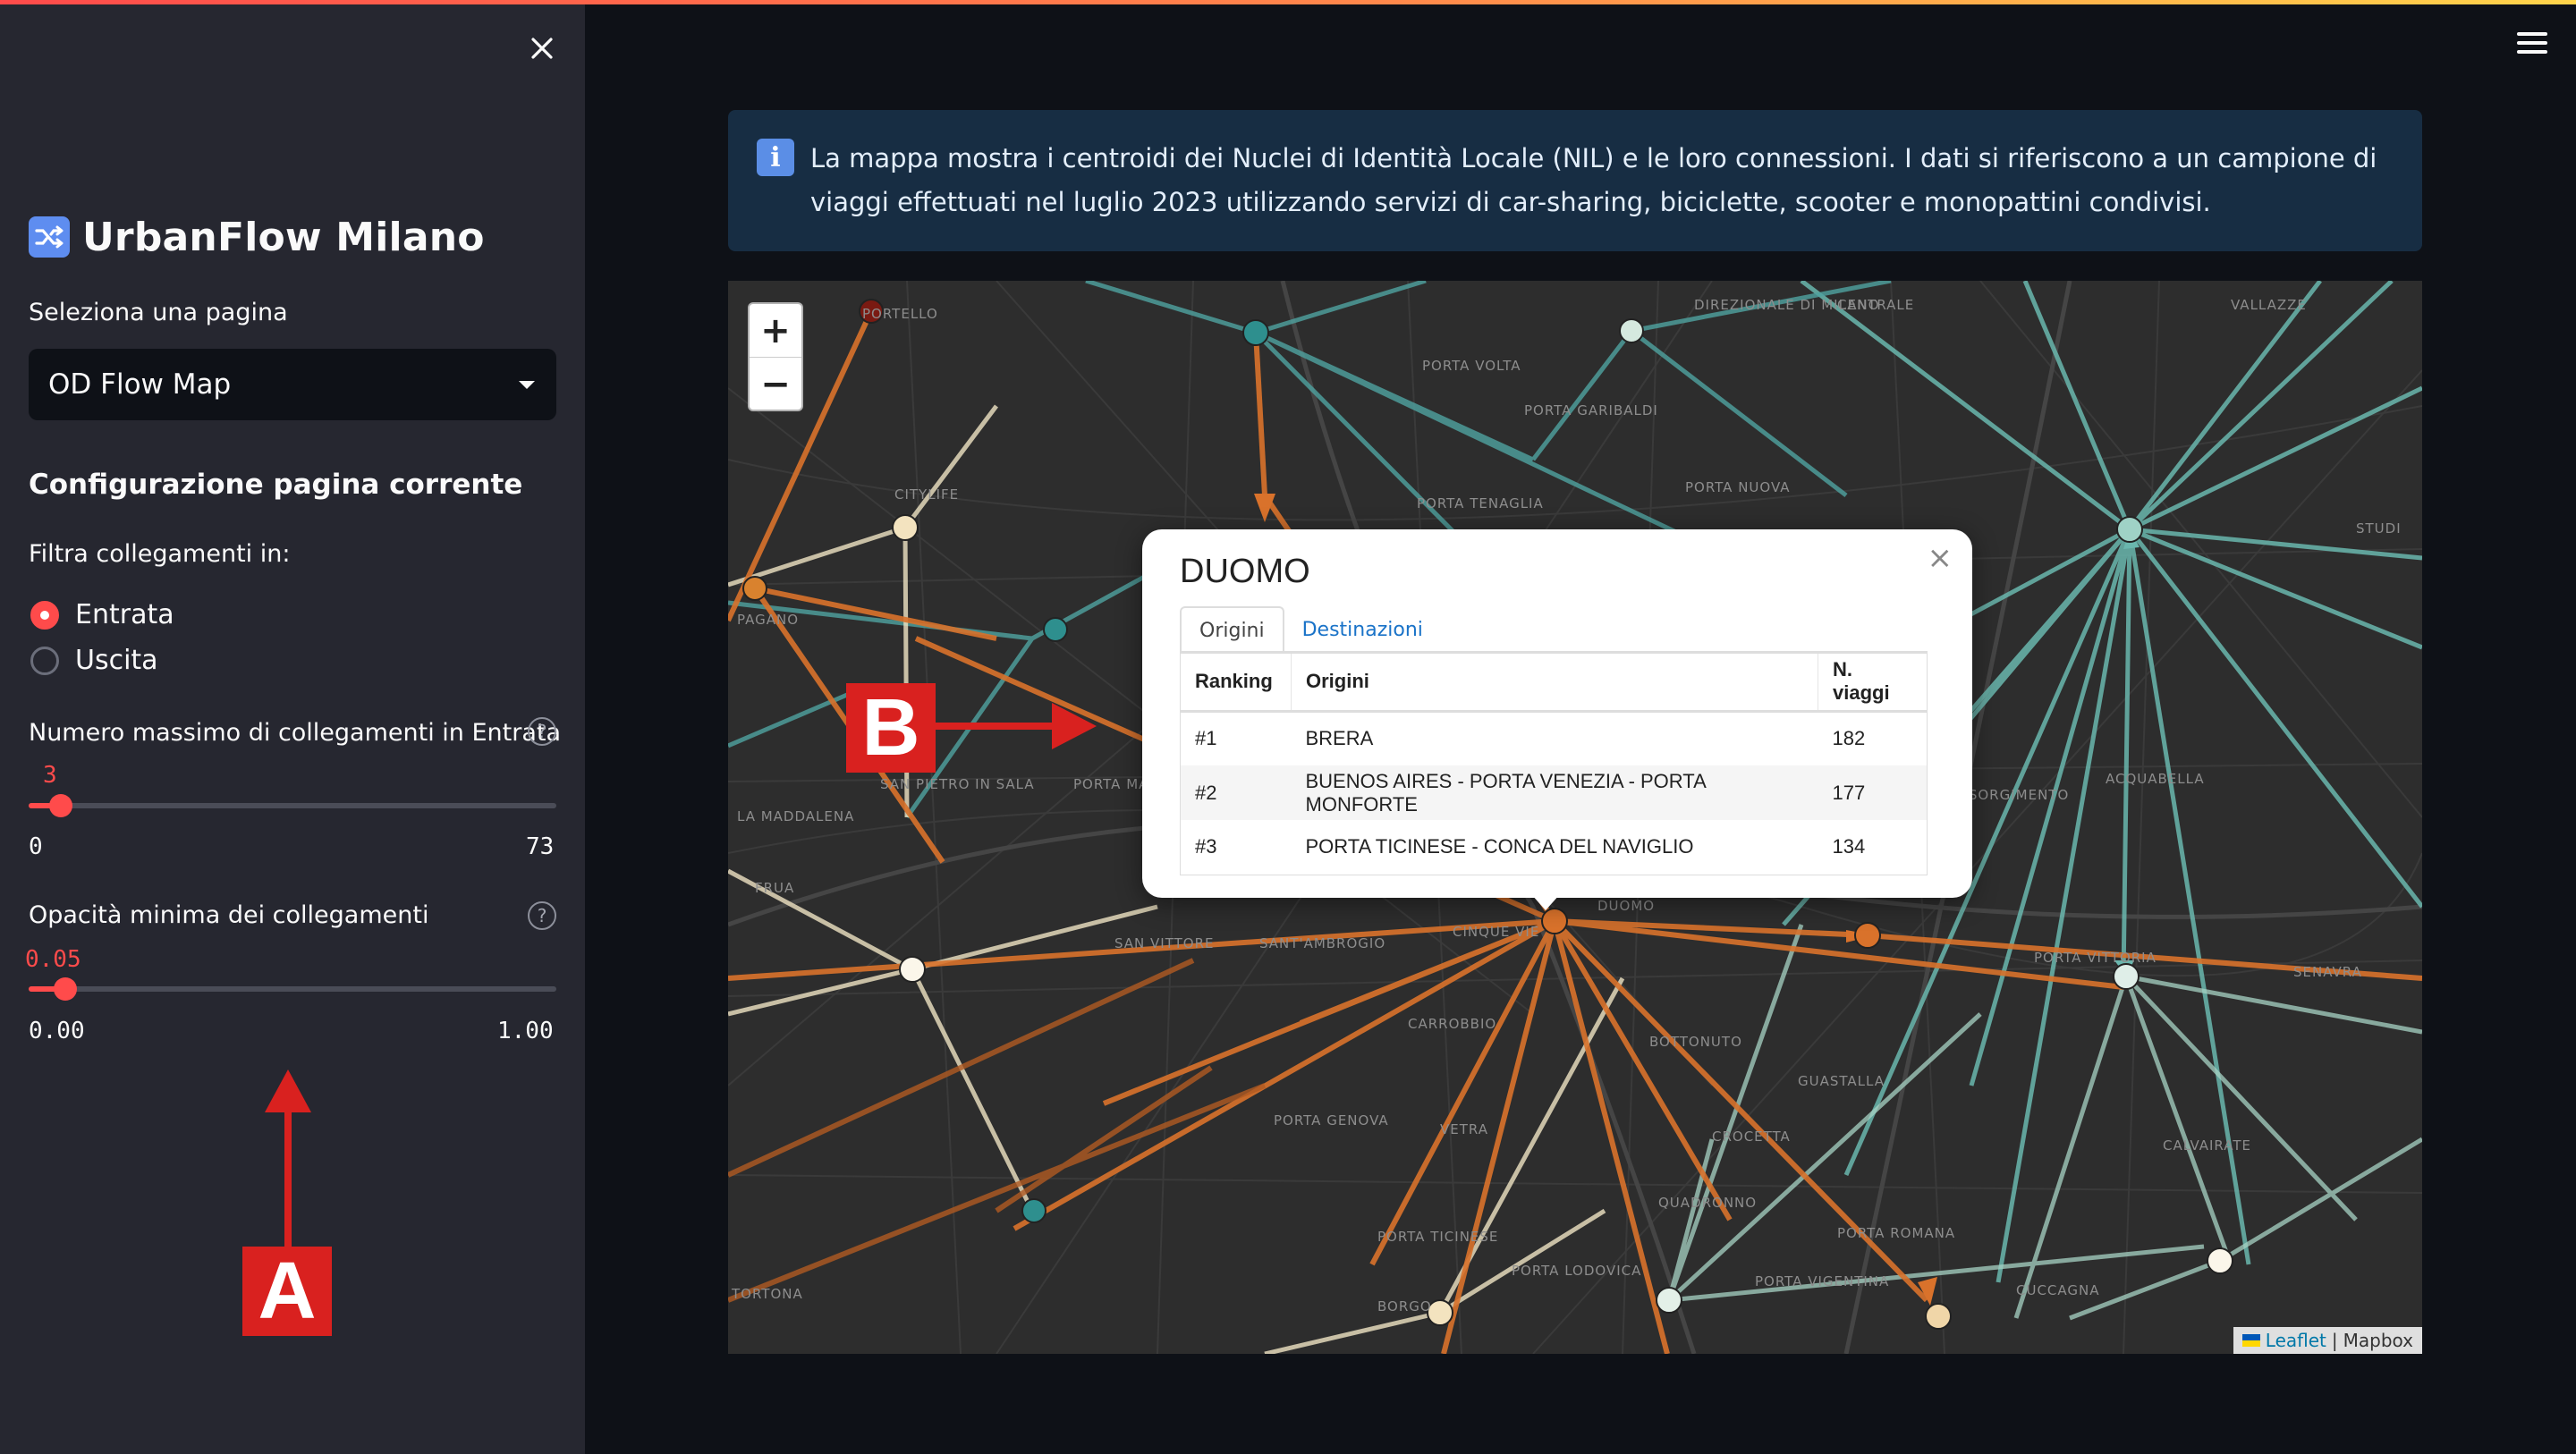 Image resolution: width=2576 pixels, height=1454 pixels. Describe the element at coordinates (124, 615) in the screenshot. I see `radio-entrata-label: Entrata` at that location.